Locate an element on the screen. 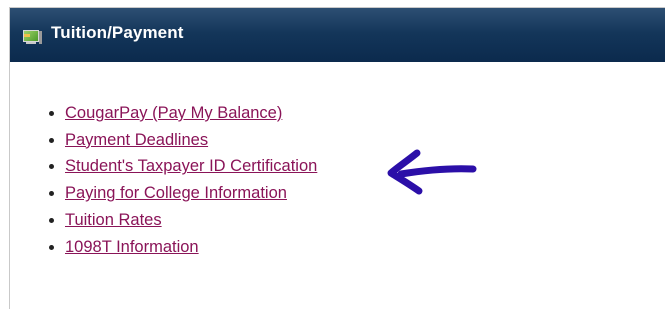  list-item: CougarPay (Pay My Balance) is located at coordinates (191, 113).